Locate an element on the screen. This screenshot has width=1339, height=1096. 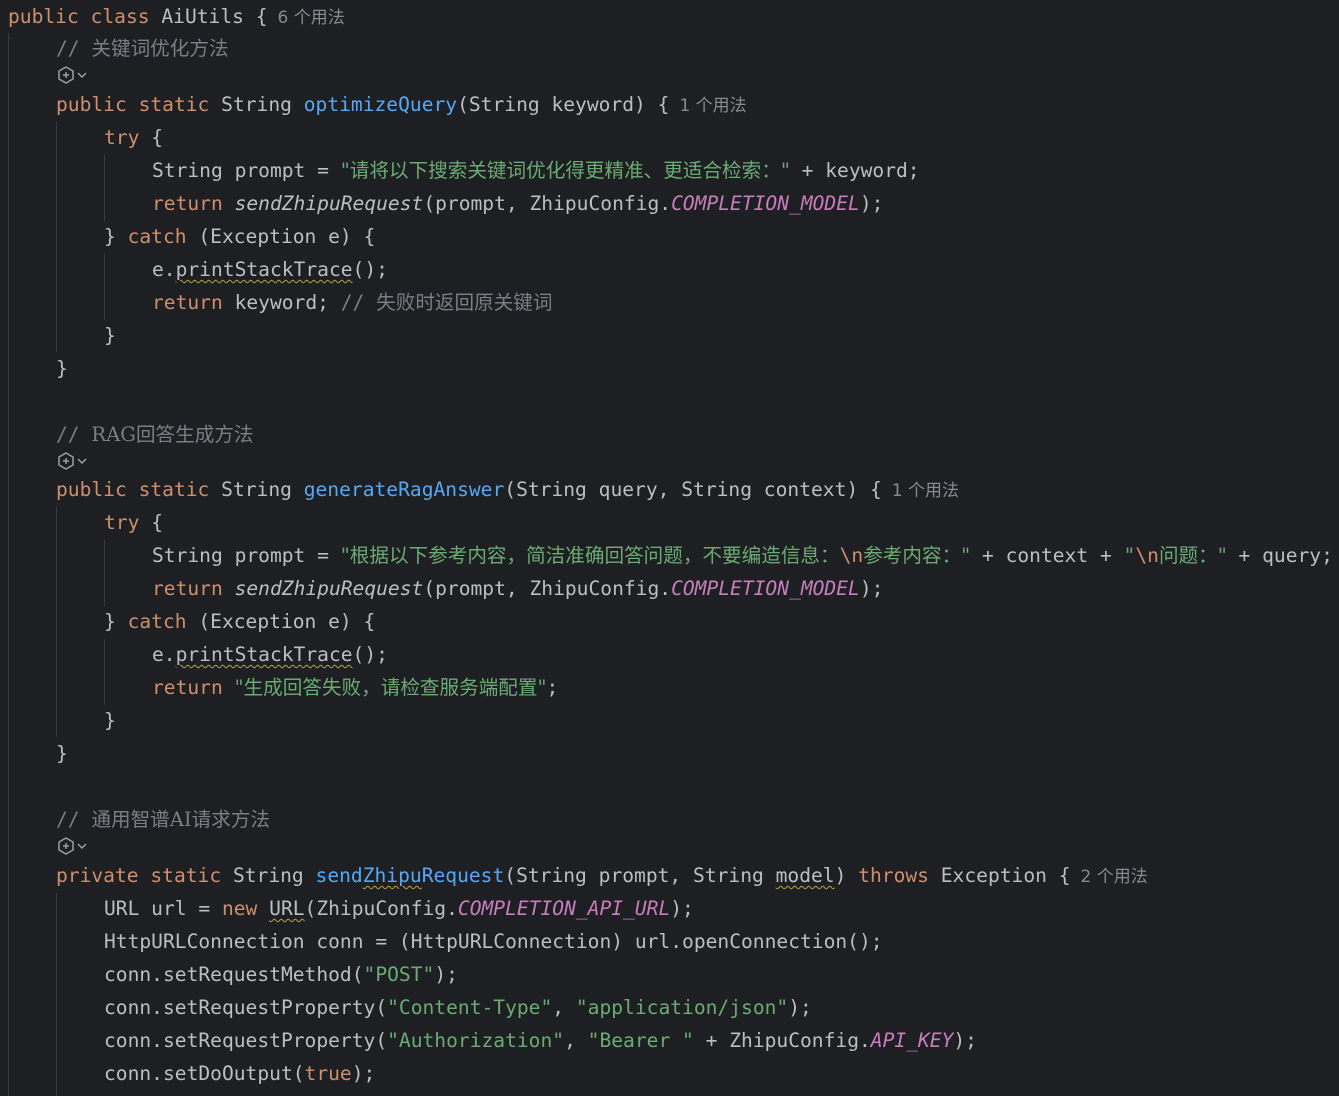
code-text: conn.setRequestMethod( is located at coordinates (234, 974).